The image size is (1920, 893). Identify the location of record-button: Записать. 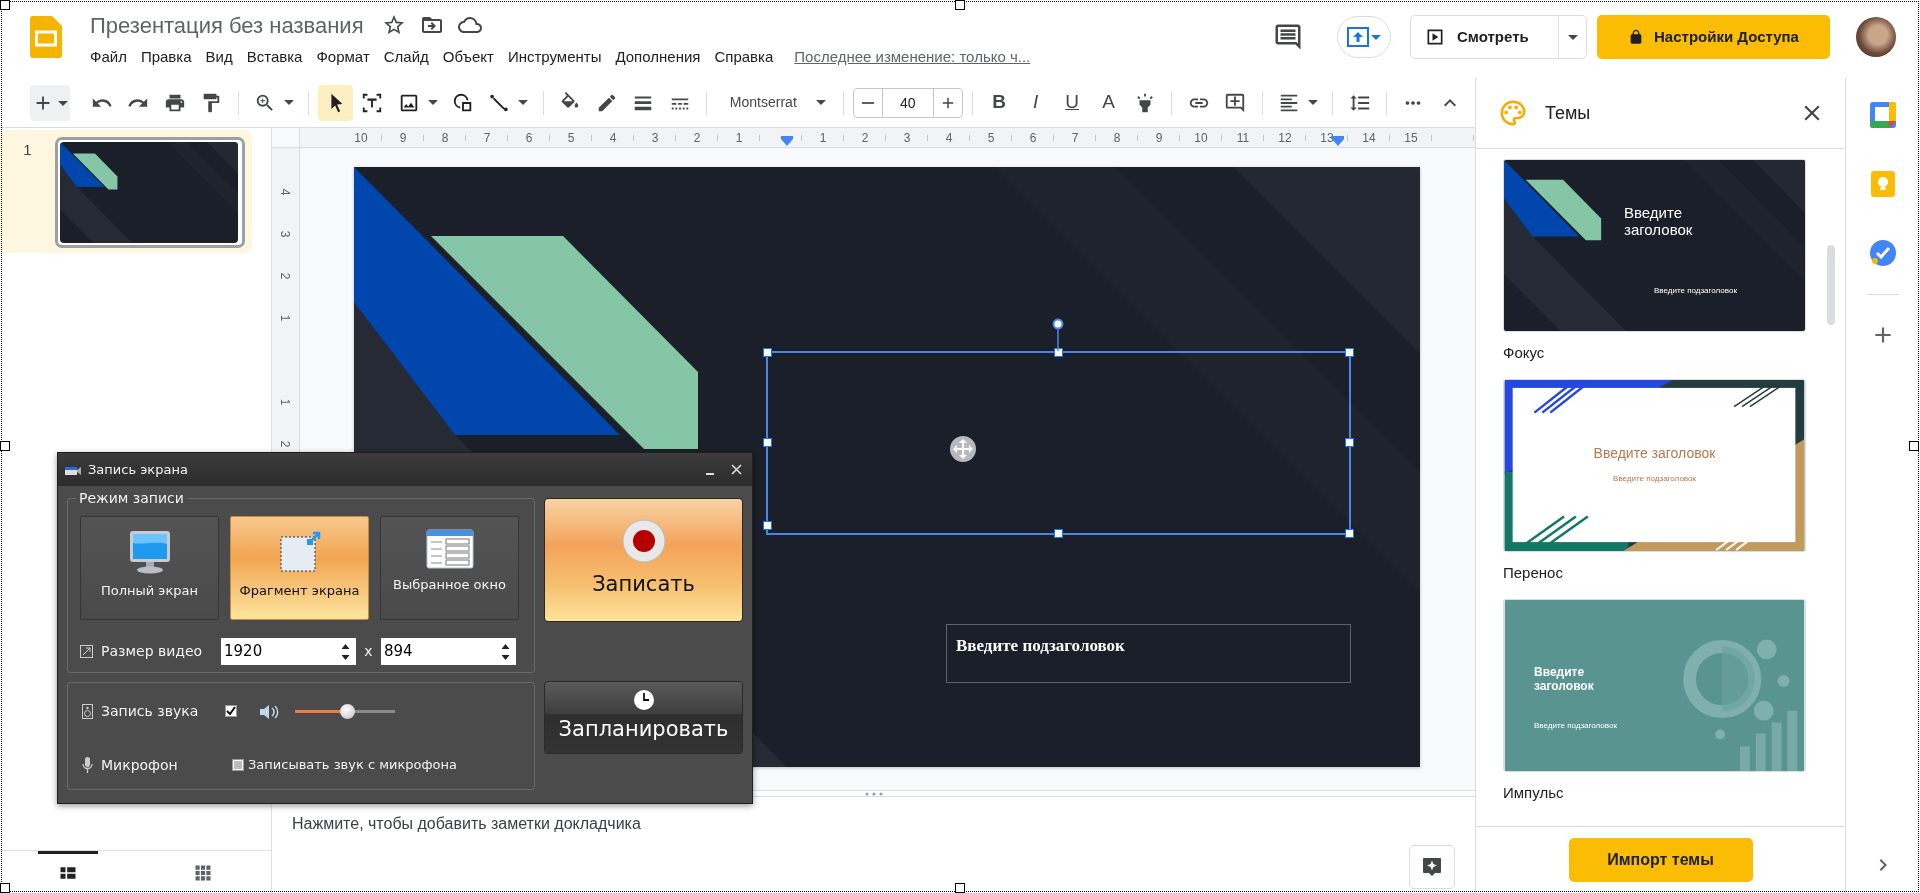
(643, 560).